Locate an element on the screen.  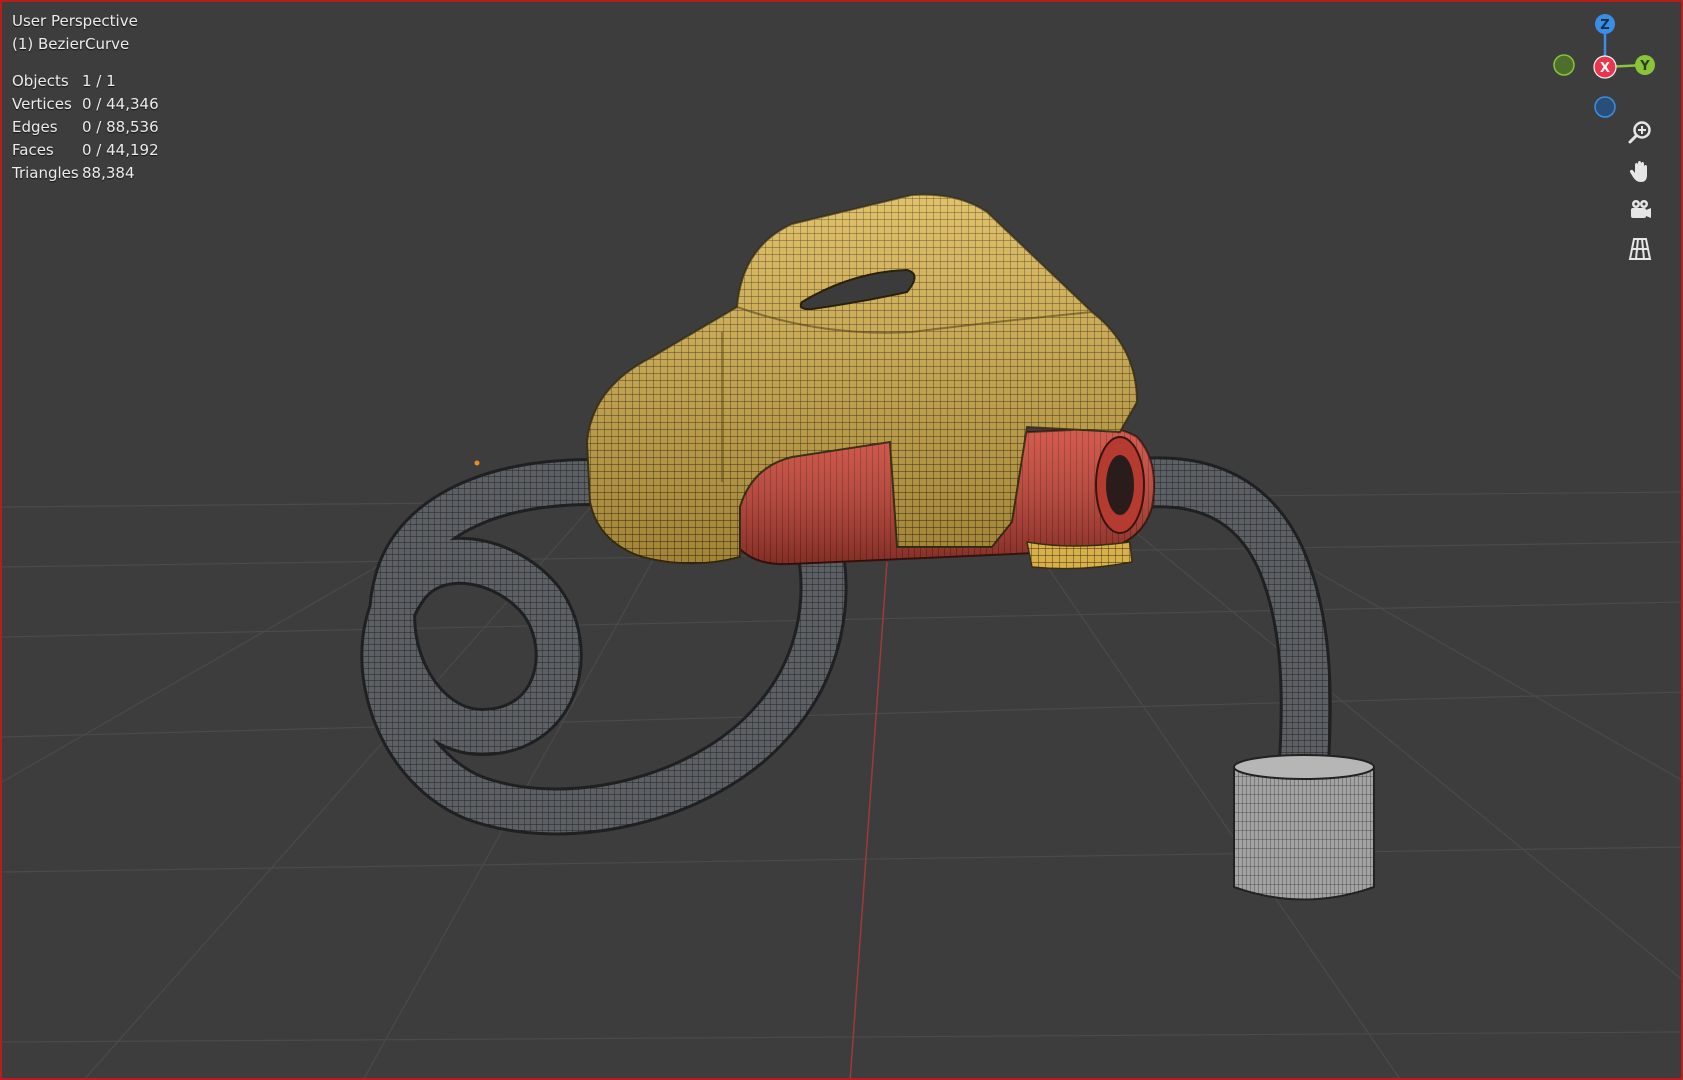
gizmo-neg-z is located at coordinates (1605, 107).